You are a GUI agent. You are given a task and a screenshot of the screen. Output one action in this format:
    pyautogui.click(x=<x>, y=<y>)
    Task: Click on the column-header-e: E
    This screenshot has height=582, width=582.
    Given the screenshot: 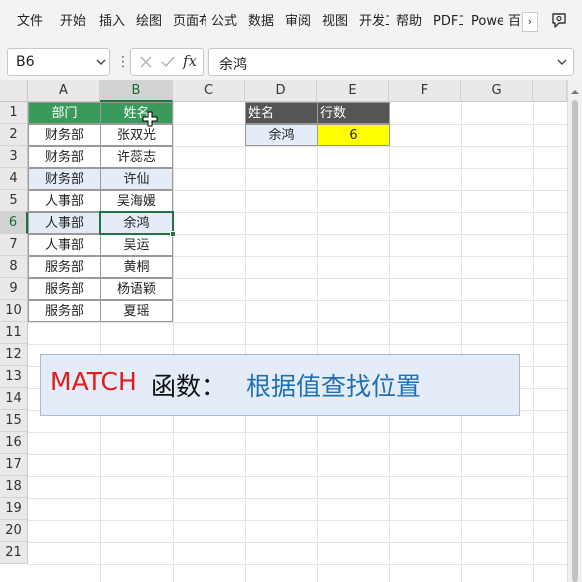 What is the action you would take?
    pyautogui.click(x=353, y=91)
    